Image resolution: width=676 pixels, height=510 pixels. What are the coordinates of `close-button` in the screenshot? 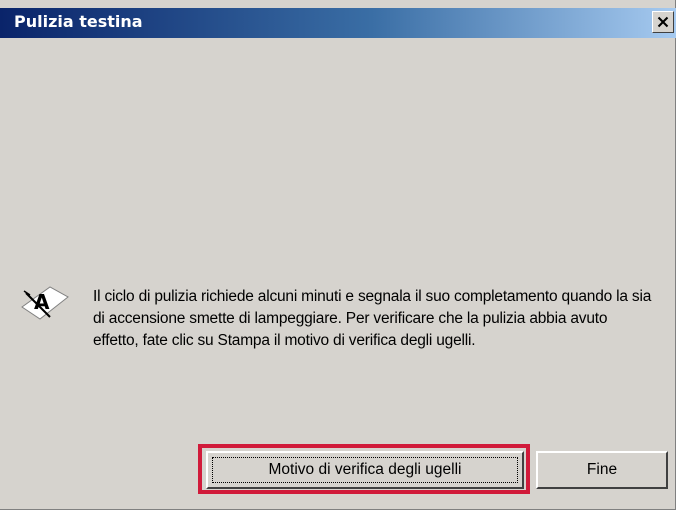 It's located at (663, 22).